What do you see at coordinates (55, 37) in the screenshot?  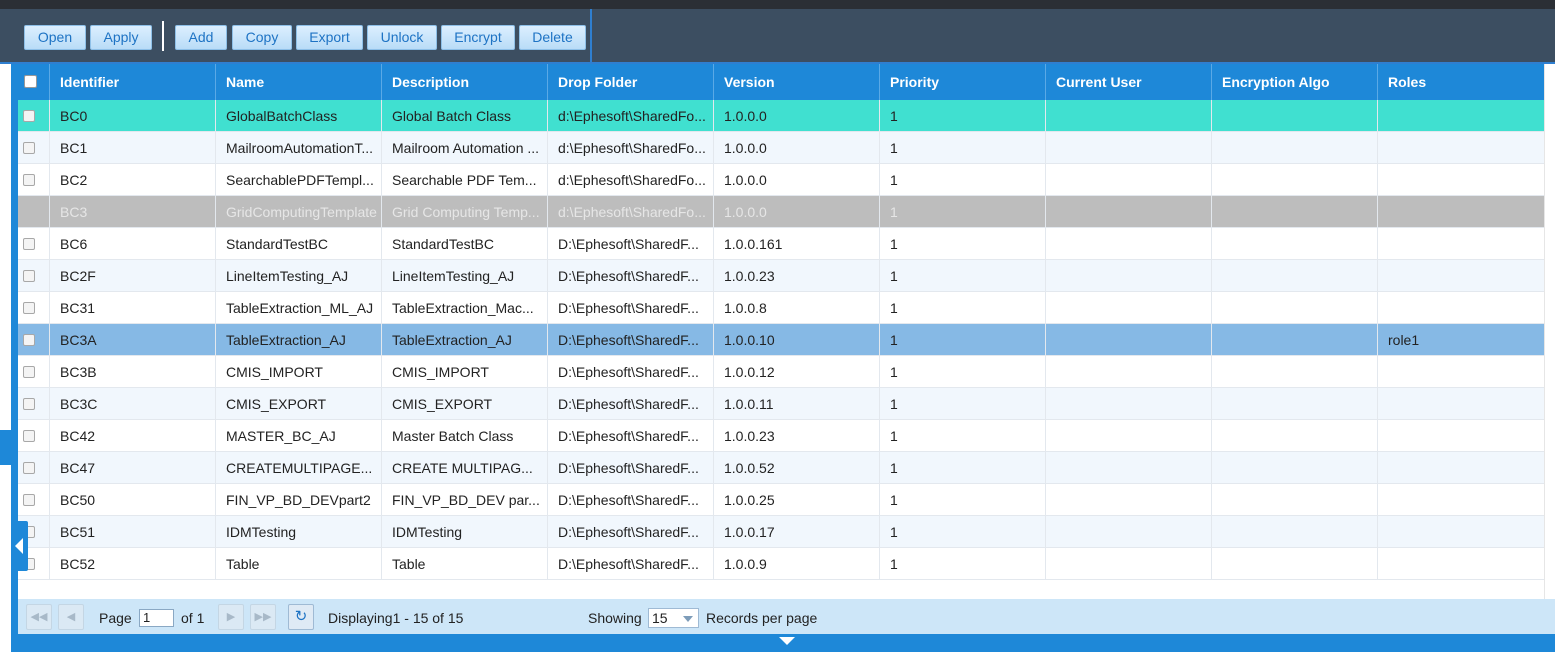 I see `open-button: Open` at bounding box center [55, 37].